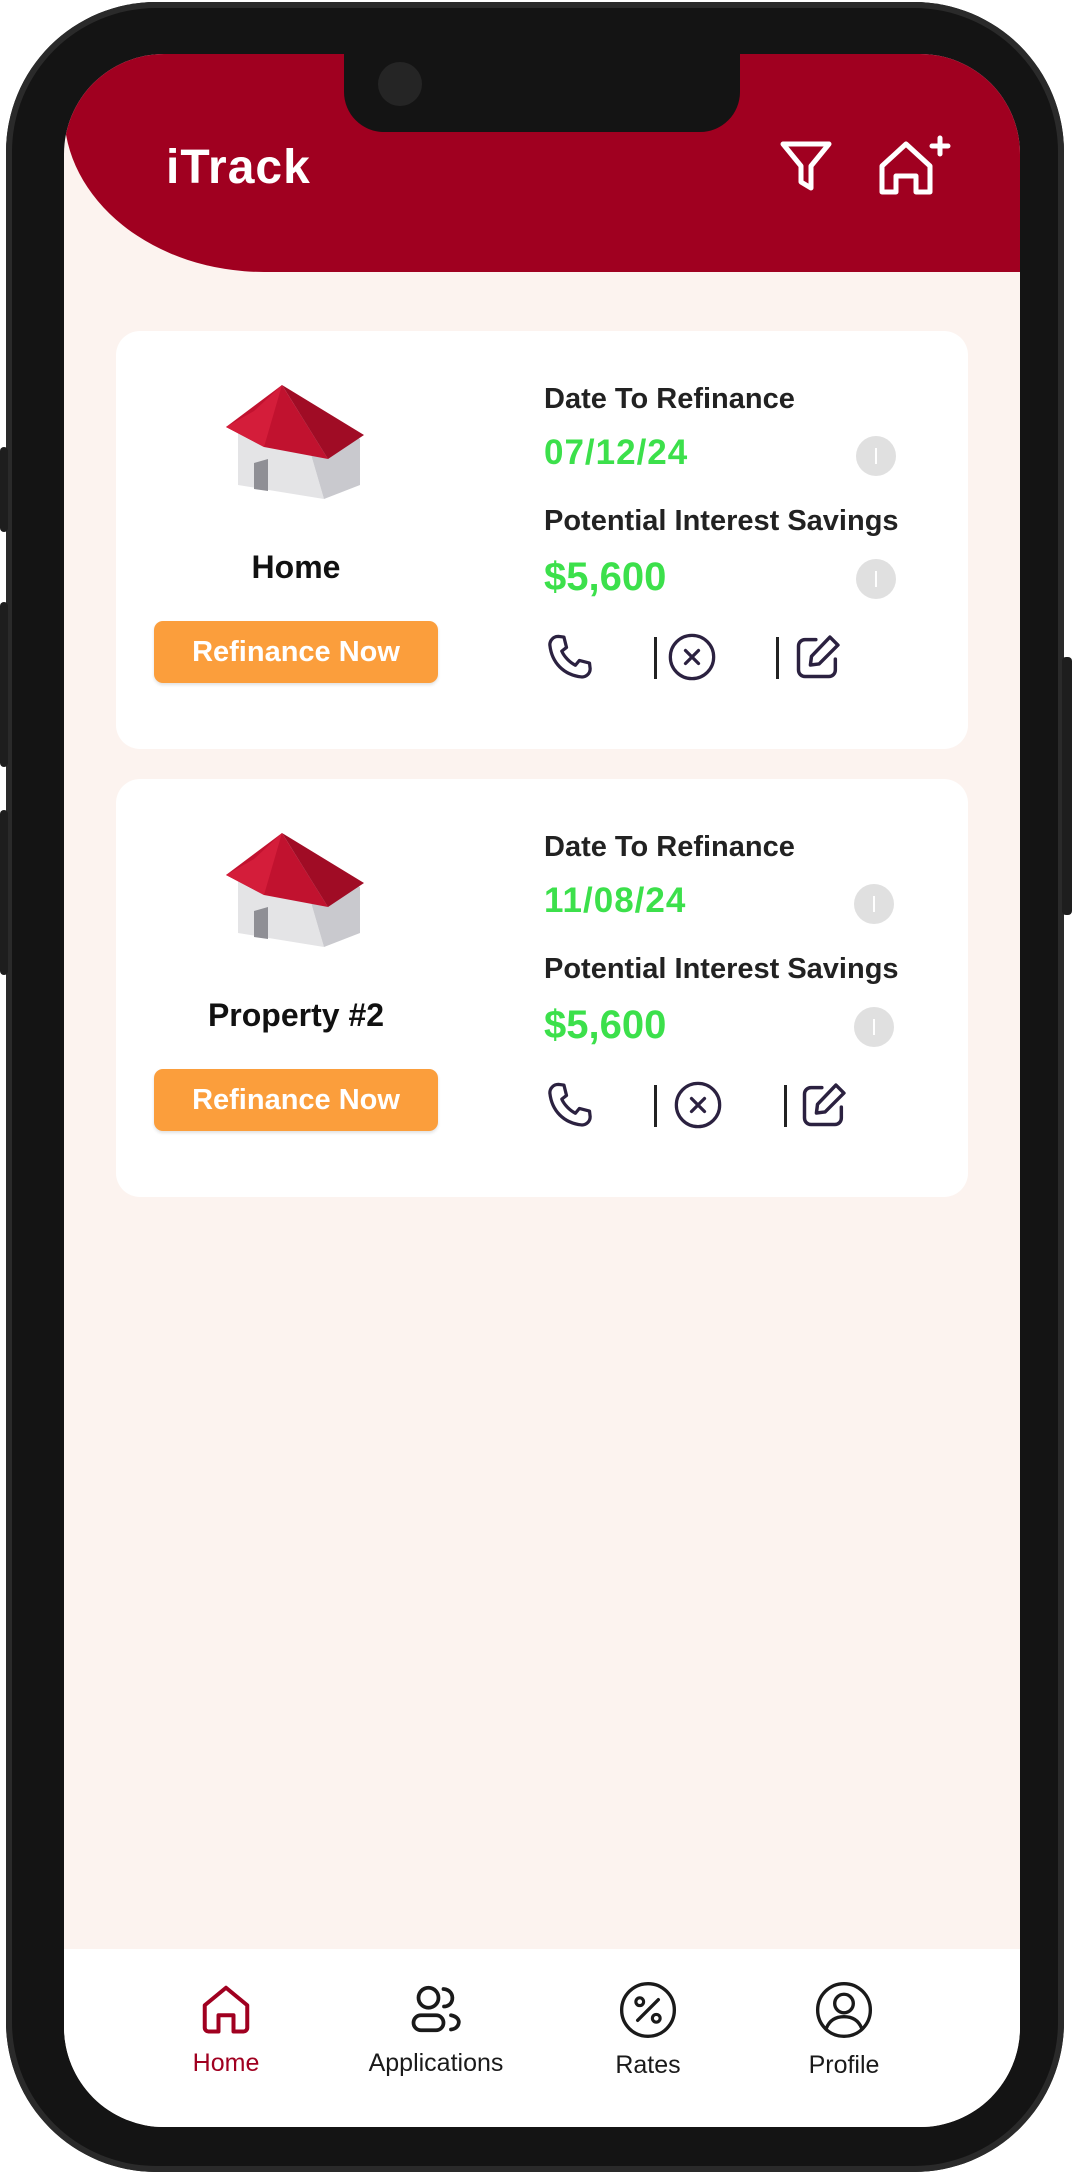 This screenshot has height=2177, width=1076. I want to click on bottom-nav: Home Applications Rates Profile, so click(542, 2038).